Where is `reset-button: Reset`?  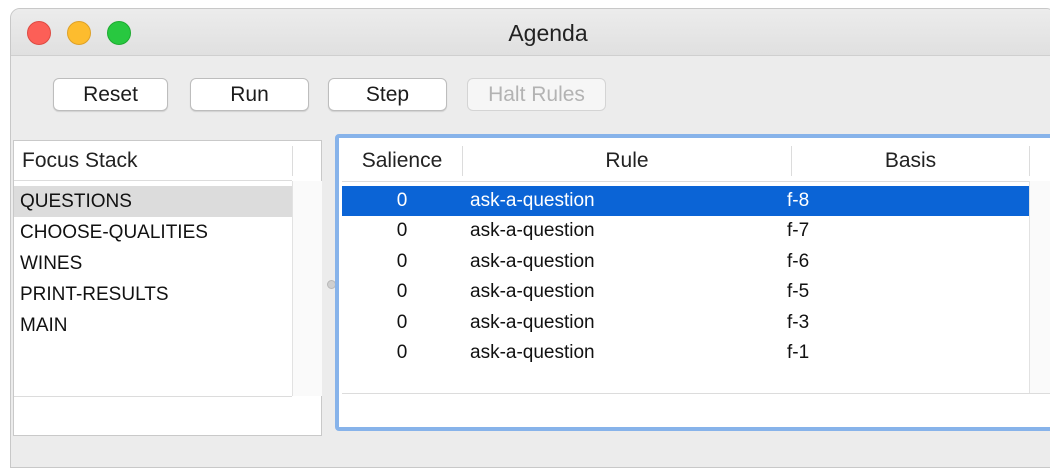 reset-button: Reset is located at coordinates (110, 94).